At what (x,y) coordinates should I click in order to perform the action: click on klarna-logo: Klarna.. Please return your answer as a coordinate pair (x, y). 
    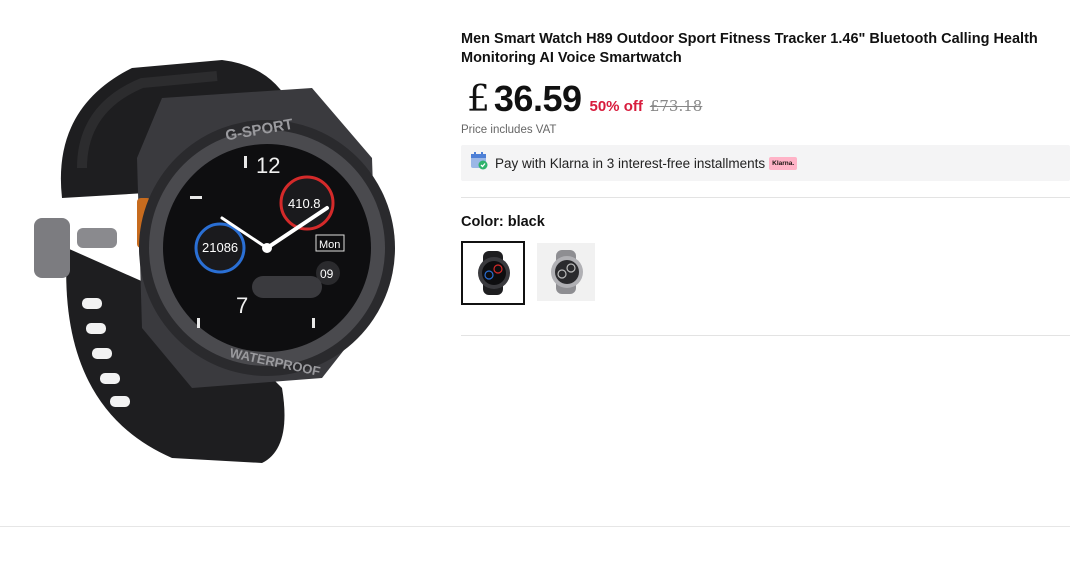
    Looking at the image, I should click on (783, 163).